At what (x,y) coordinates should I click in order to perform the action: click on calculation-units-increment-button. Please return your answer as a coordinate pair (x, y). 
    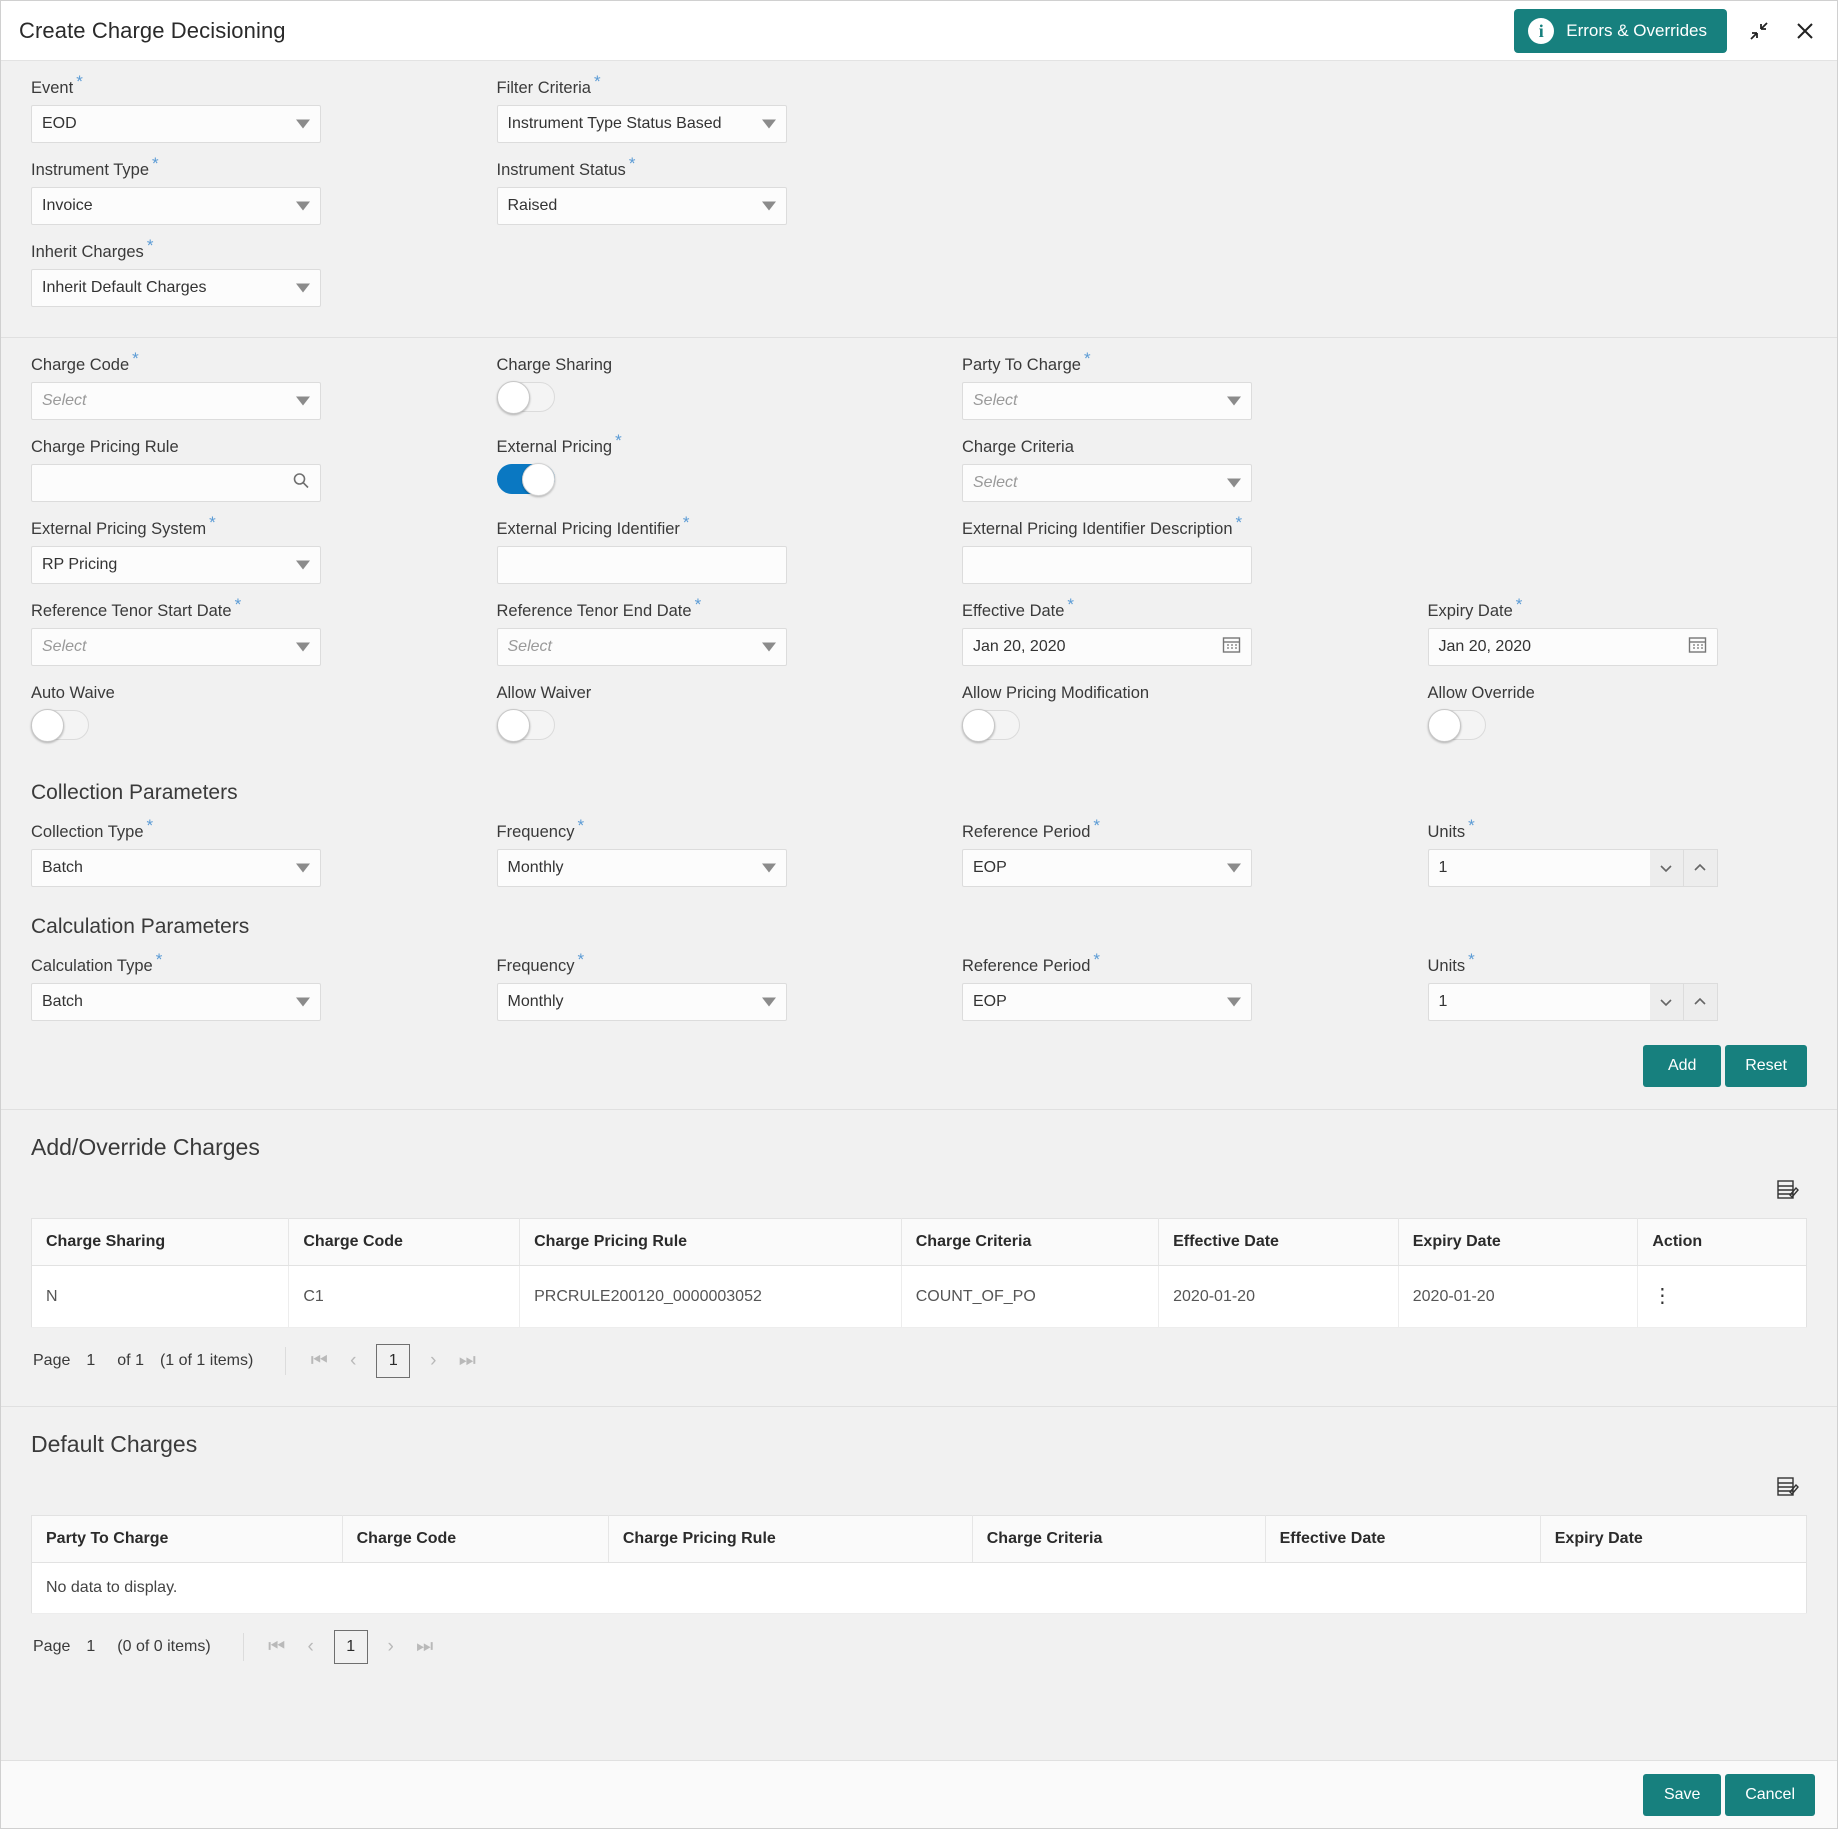
    Looking at the image, I should click on (1700, 1002).